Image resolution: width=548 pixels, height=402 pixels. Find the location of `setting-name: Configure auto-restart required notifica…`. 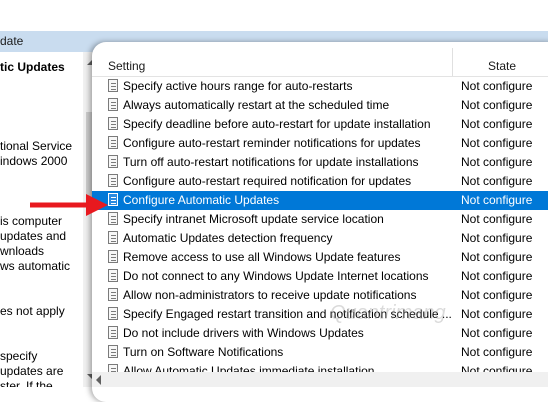

setting-name: Configure auto-restart required notifica… is located at coordinates (267, 181).